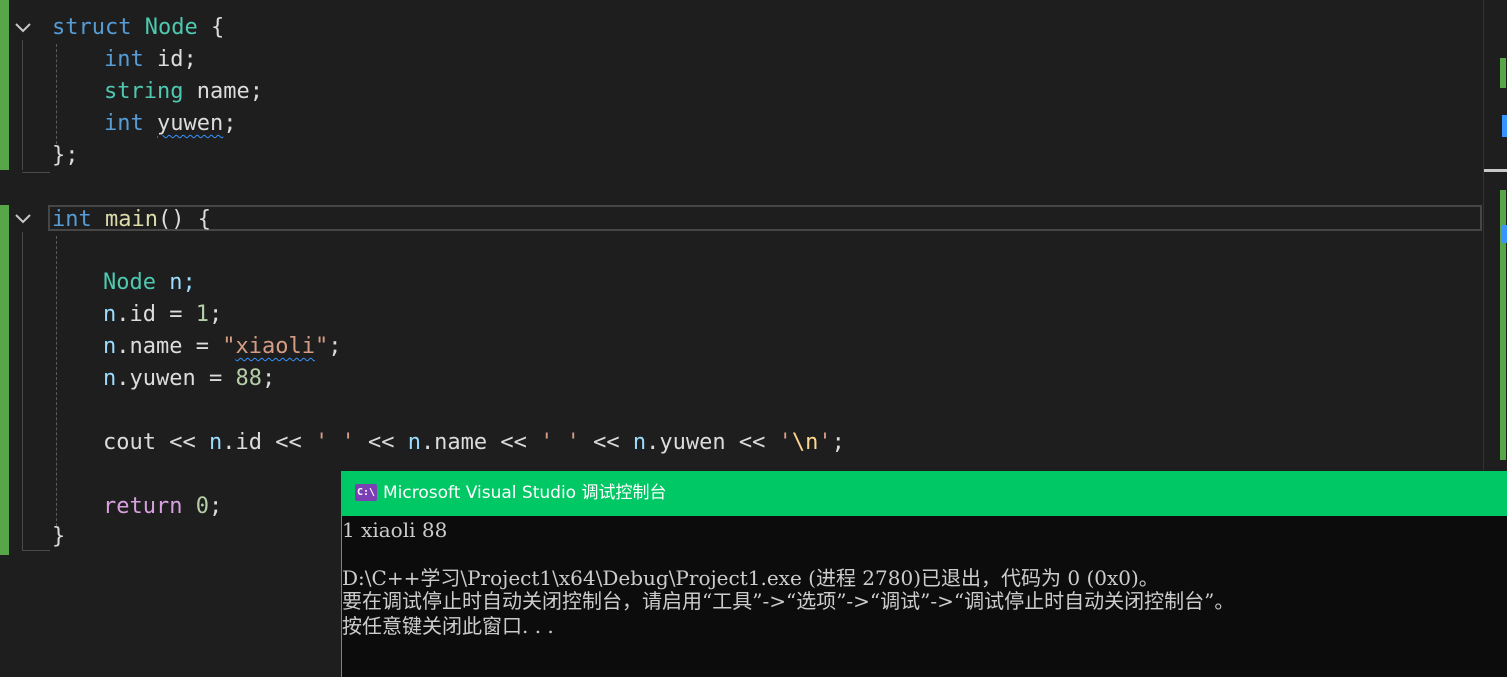 This screenshot has height=677, width=1507. What do you see at coordinates (223, 91) in the screenshot?
I see `field-decl: name;` at bounding box center [223, 91].